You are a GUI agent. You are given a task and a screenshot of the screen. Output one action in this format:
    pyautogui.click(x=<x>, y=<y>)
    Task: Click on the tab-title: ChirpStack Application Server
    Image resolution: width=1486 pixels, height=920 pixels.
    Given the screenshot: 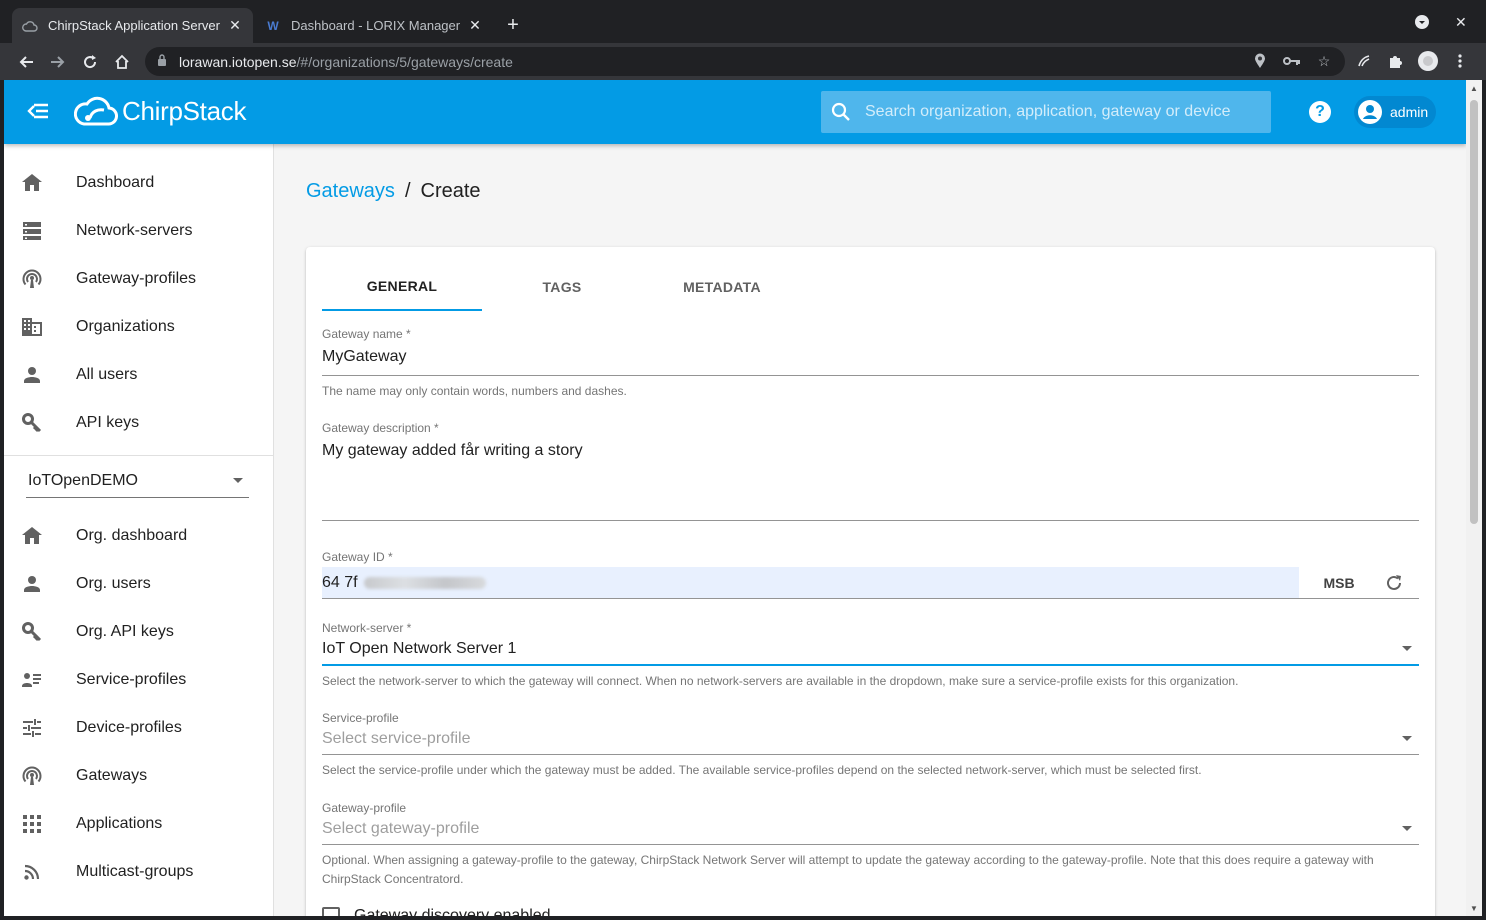 What is the action you would take?
    pyautogui.click(x=134, y=25)
    